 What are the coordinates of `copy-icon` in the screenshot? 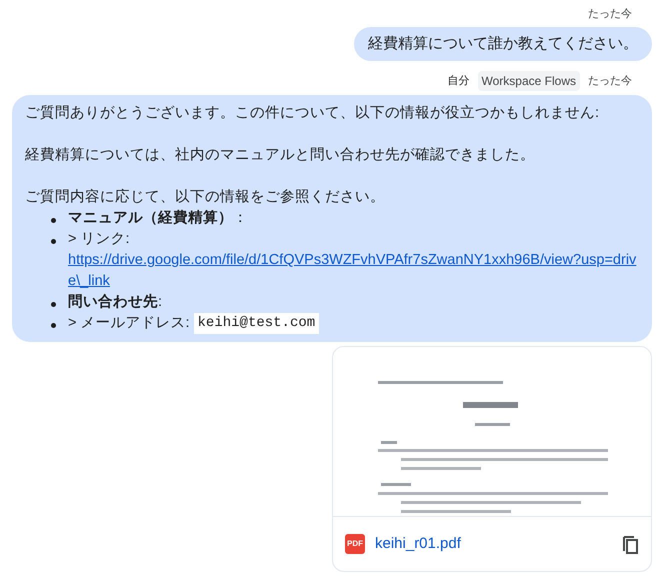 It's located at (630, 544).